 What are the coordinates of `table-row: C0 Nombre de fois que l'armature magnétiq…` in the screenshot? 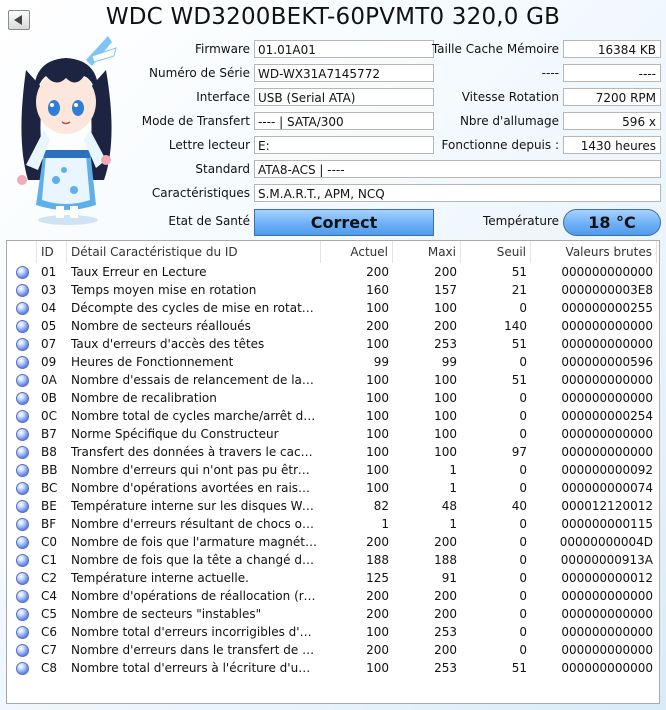 It's located at (333, 542).